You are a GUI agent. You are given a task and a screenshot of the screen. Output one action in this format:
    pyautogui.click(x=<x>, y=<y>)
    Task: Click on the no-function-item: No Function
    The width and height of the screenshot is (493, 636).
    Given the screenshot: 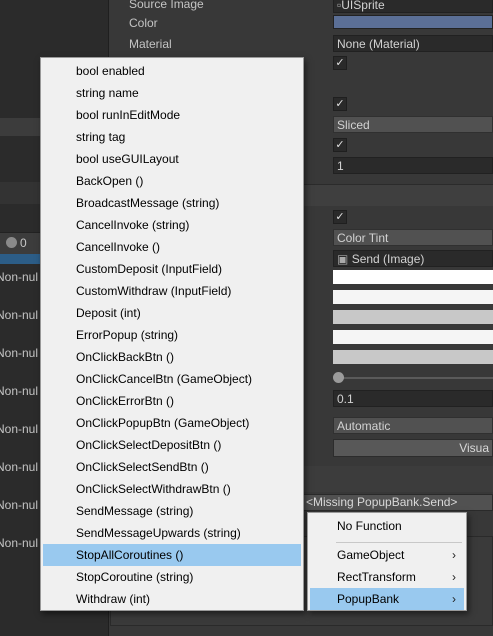 What is the action you would take?
    pyautogui.click(x=387, y=526)
    